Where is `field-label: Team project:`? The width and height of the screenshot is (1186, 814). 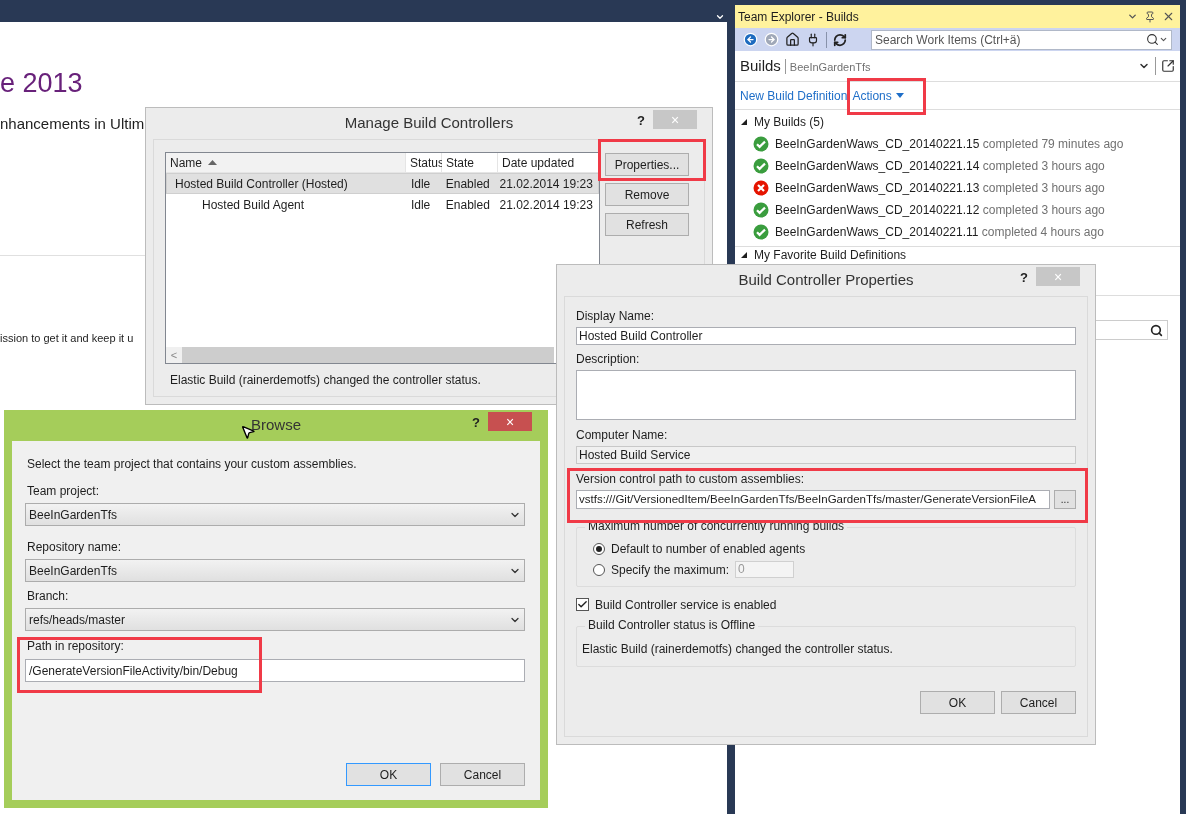 field-label: Team project: is located at coordinates (64, 491).